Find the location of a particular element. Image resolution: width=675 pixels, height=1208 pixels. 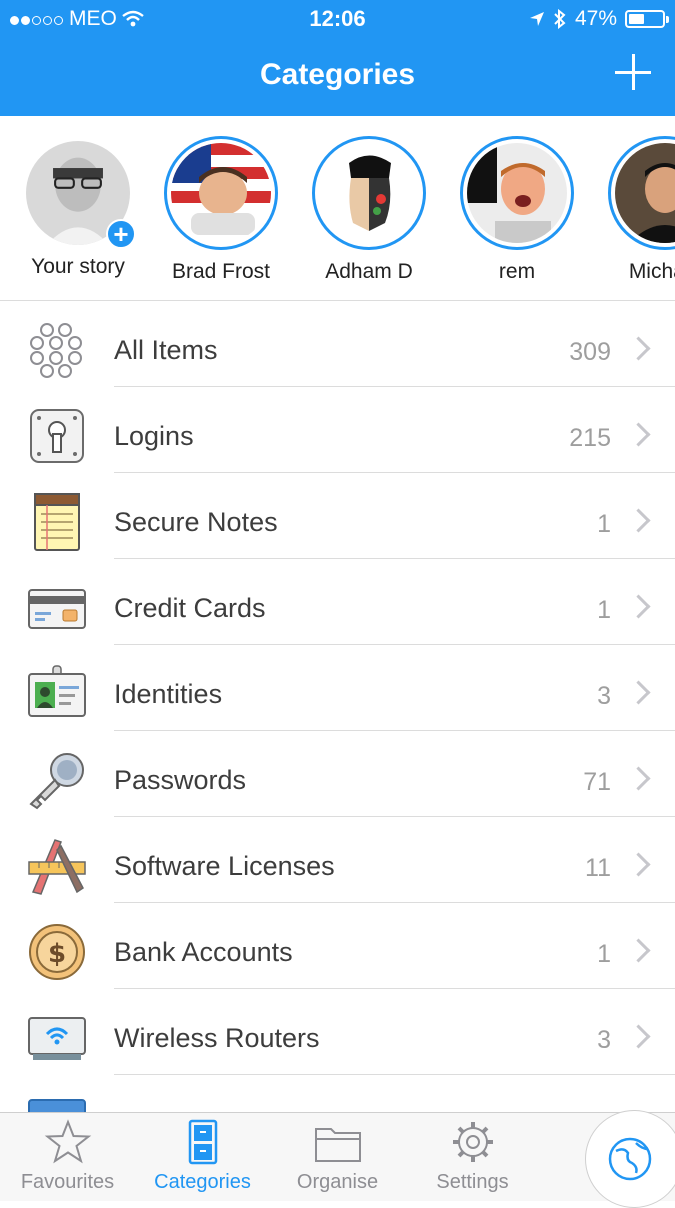

folder-icon is located at coordinates (338, 1142).